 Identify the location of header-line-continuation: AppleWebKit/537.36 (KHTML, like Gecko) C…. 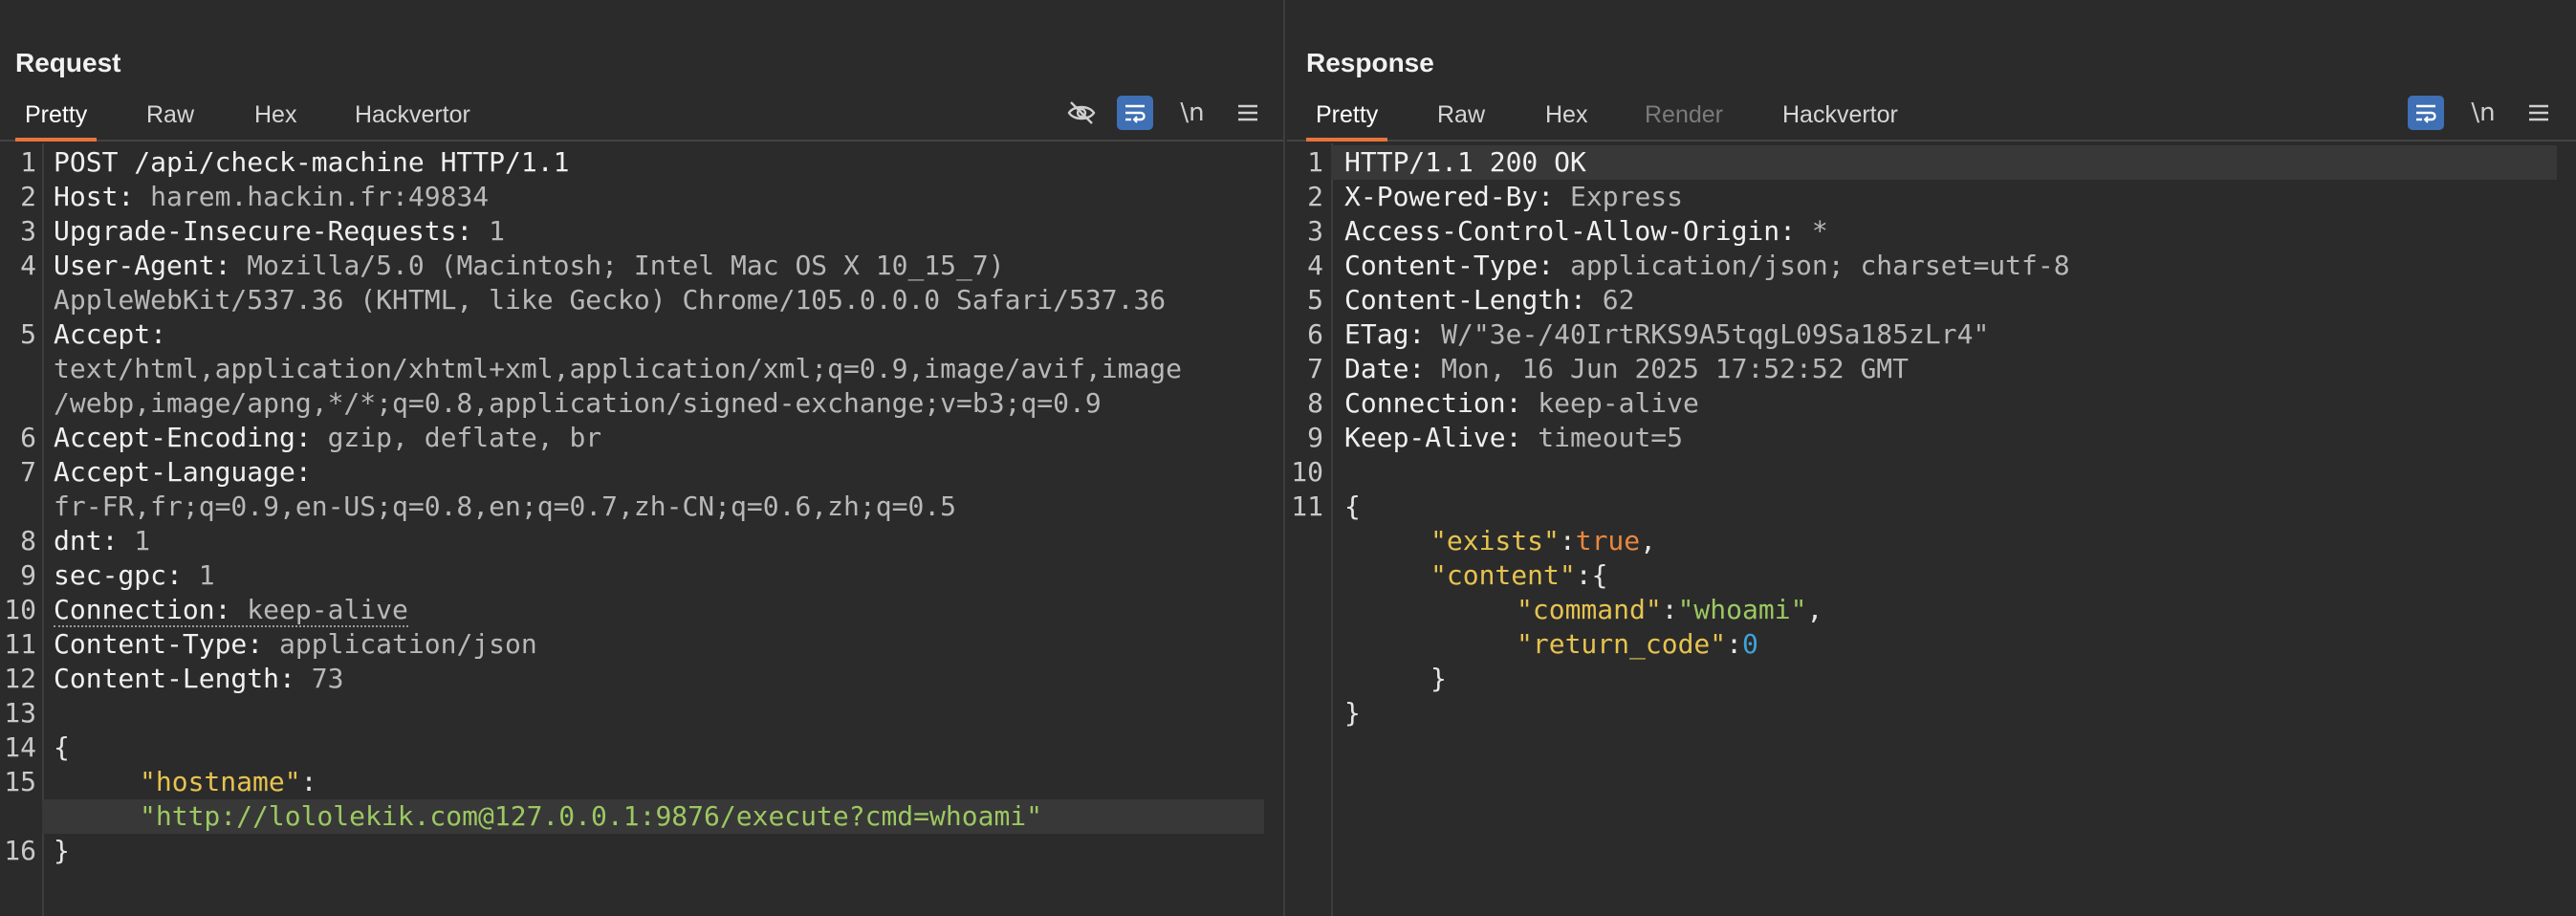
(659, 300).